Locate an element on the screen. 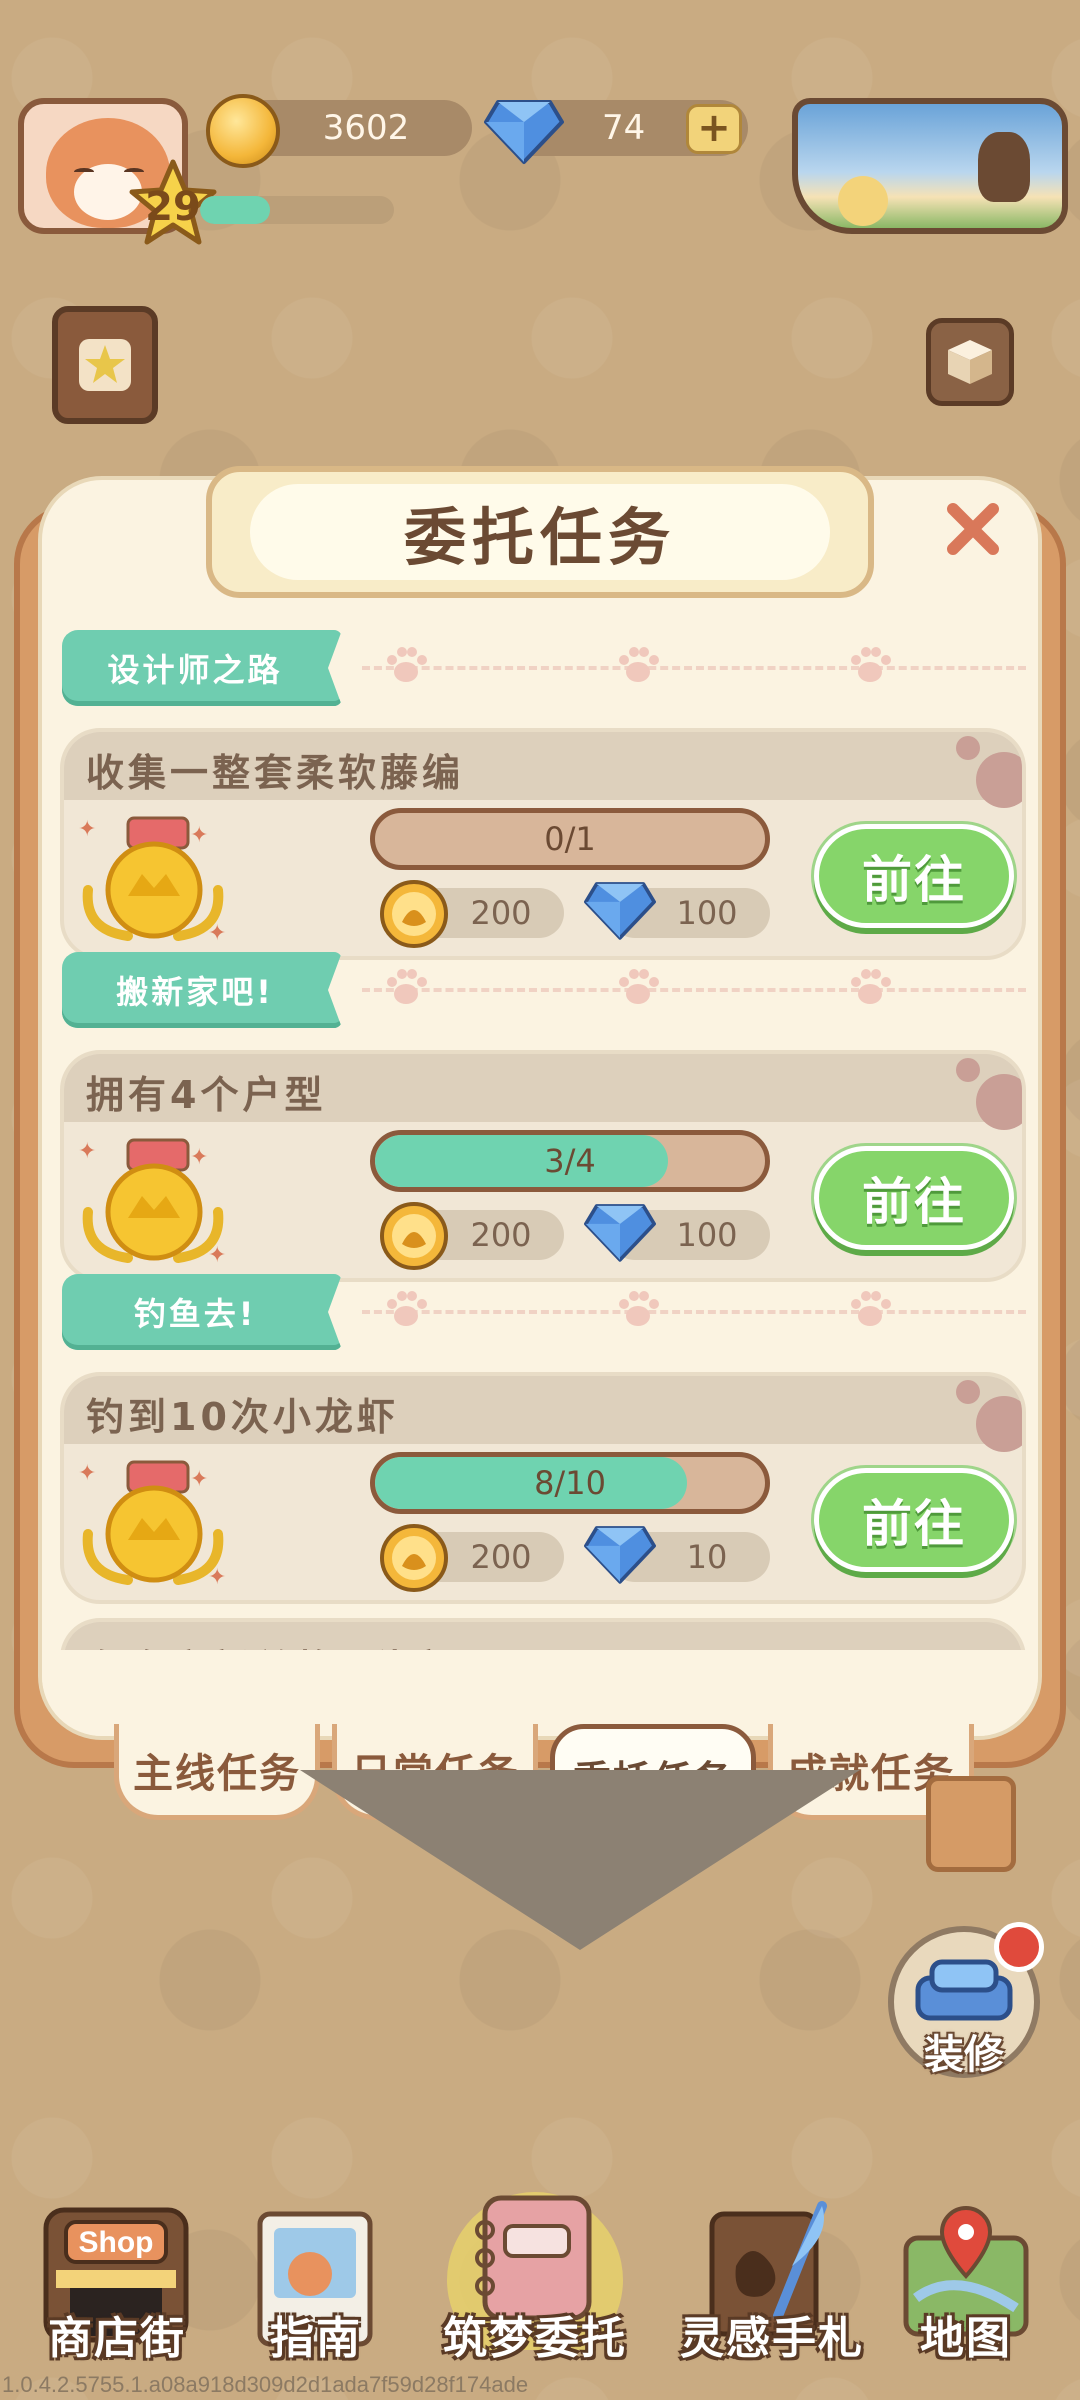 This screenshot has width=1080, height=2400. exp-bar-fill is located at coordinates (235, 210).